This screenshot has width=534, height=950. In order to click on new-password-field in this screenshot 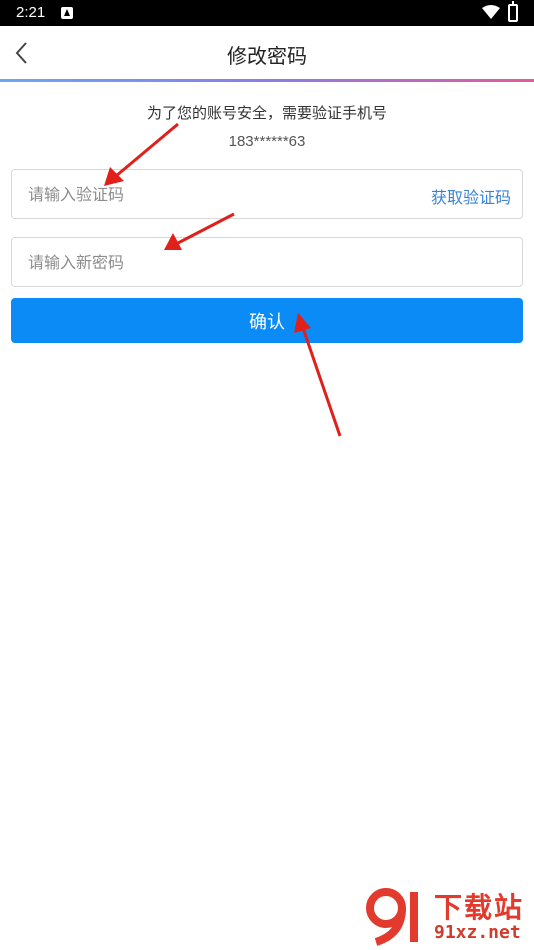, I will do `click(267, 262)`.